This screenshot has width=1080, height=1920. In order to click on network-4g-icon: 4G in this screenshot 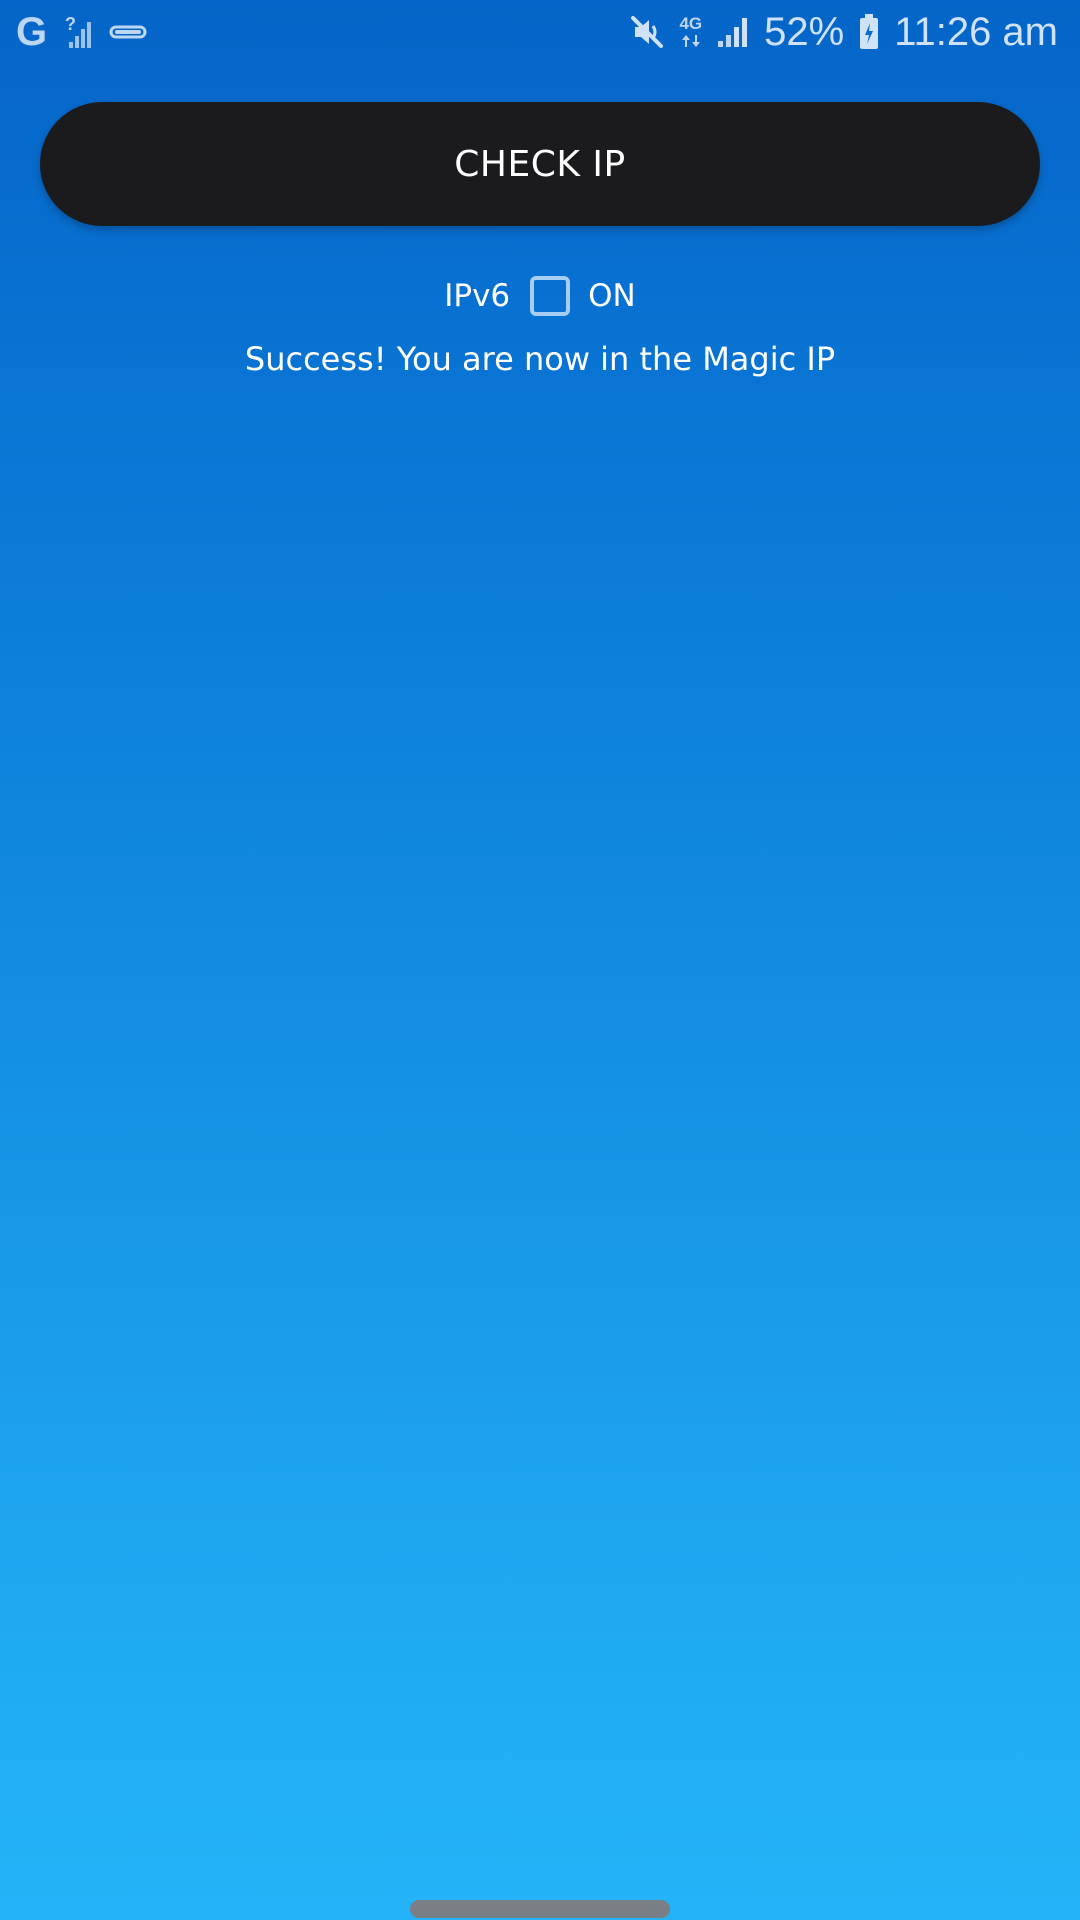, I will do `click(690, 32)`.